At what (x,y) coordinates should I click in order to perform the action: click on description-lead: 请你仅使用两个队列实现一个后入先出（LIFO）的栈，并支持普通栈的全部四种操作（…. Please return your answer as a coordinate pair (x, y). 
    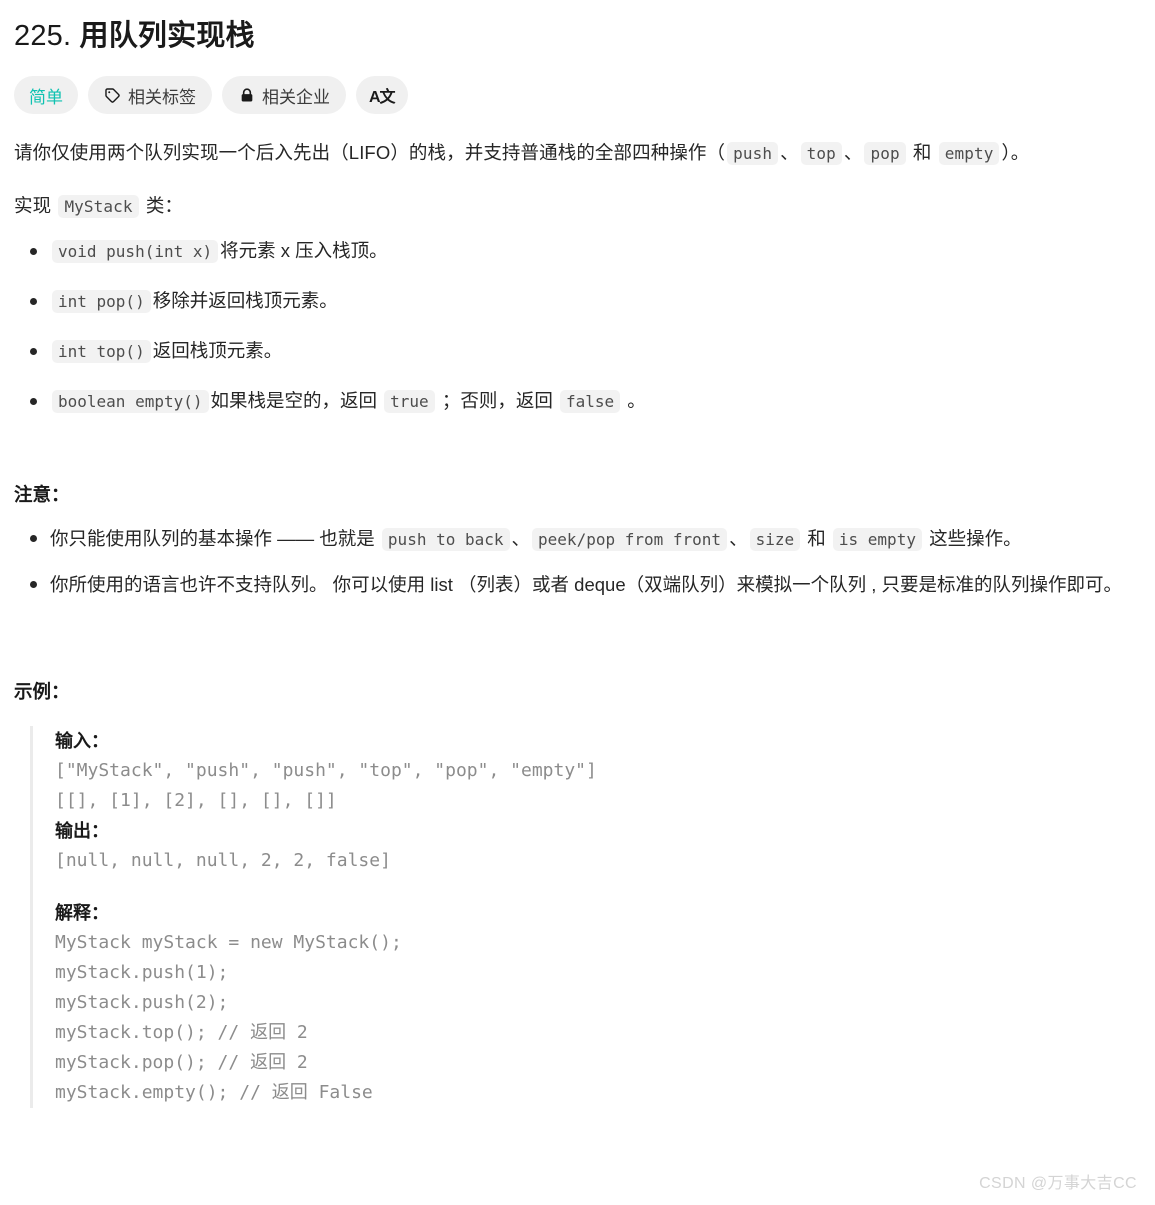
    Looking at the image, I should click on (577, 153).